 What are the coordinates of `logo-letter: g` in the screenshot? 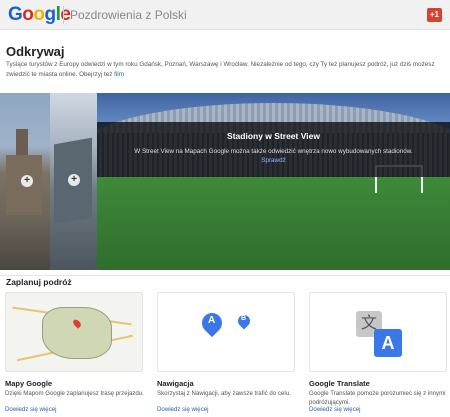 It's located at (50, 14).